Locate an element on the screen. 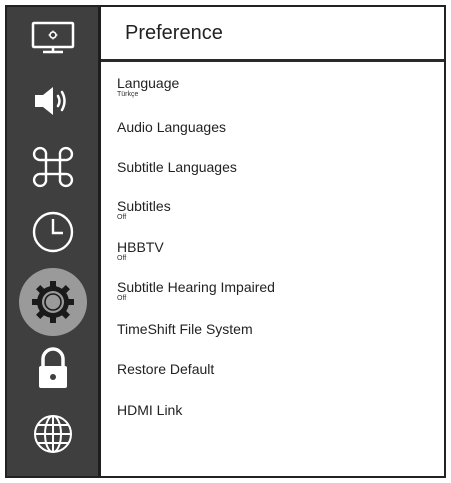 This screenshot has width=451, height=483. menu-item-label: Audio Languages is located at coordinates (171, 127).